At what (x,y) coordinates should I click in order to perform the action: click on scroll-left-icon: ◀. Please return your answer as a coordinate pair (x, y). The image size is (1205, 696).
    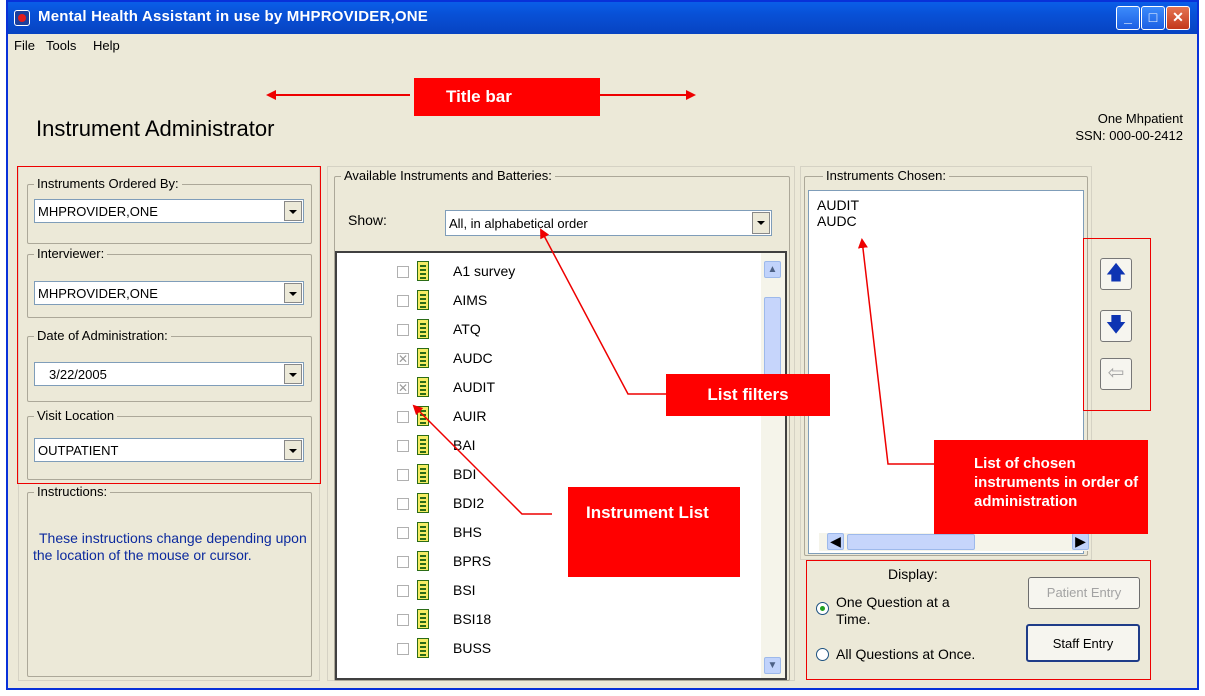
    Looking at the image, I should click on (835, 541).